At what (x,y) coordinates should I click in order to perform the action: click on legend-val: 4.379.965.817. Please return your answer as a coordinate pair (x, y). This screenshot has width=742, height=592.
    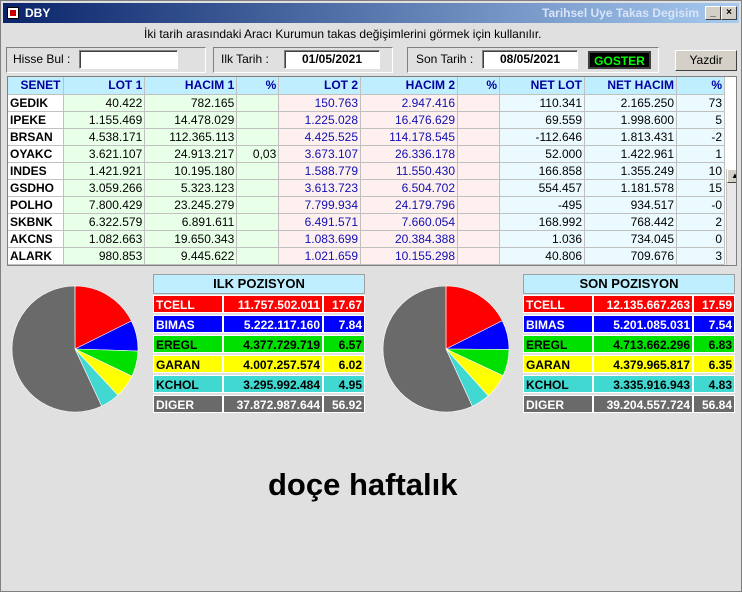
    Looking at the image, I should click on (643, 364).